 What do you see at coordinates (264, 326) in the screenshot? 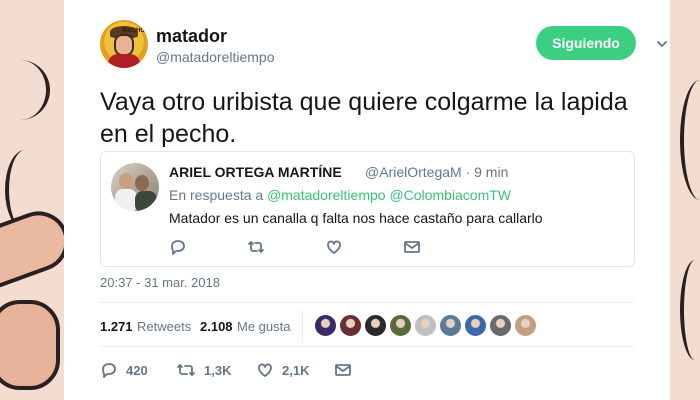
I see `likes-label: Me gusta` at bounding box center [264, 326].